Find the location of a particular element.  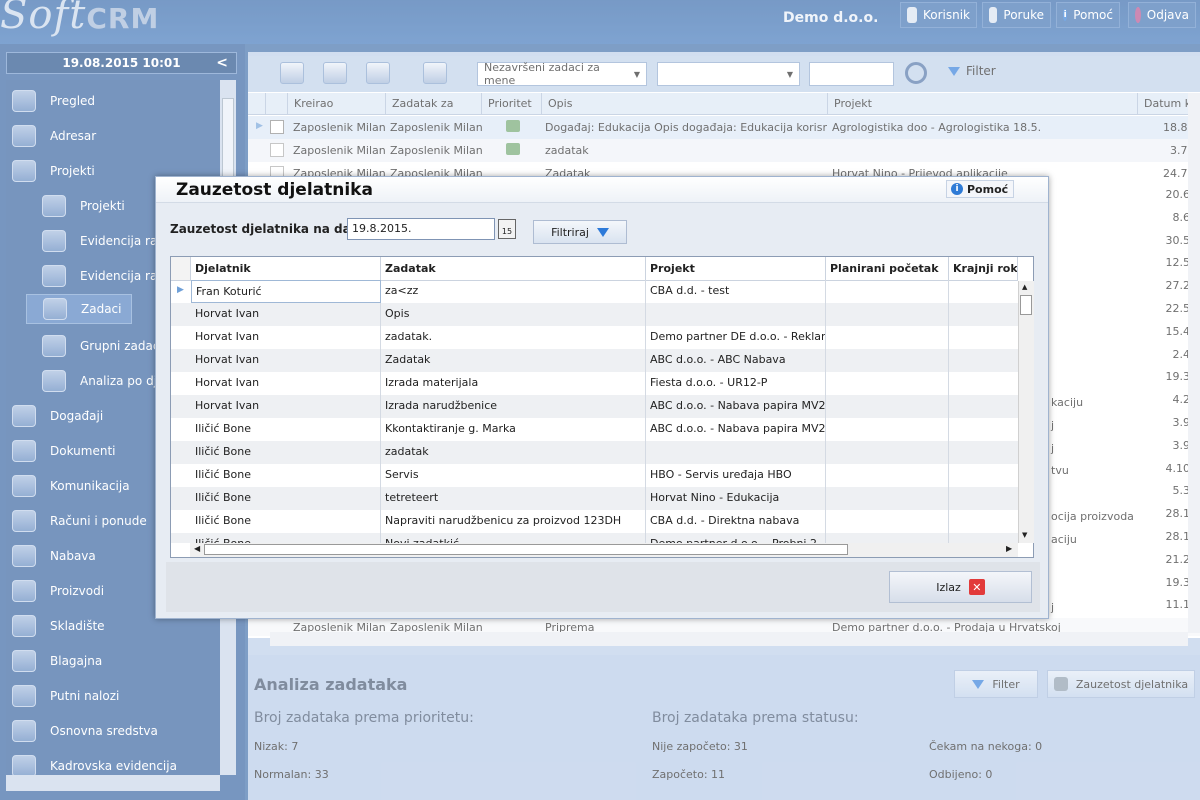

dialog-help-label: Pomoć is located at coordinates (988, 189).